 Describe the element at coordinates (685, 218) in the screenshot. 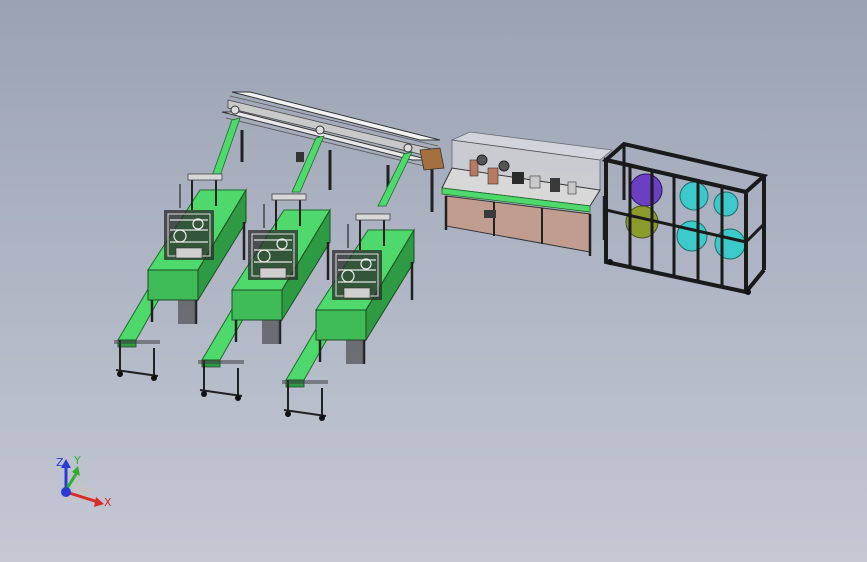

I see `material-roll-cage` at that location.